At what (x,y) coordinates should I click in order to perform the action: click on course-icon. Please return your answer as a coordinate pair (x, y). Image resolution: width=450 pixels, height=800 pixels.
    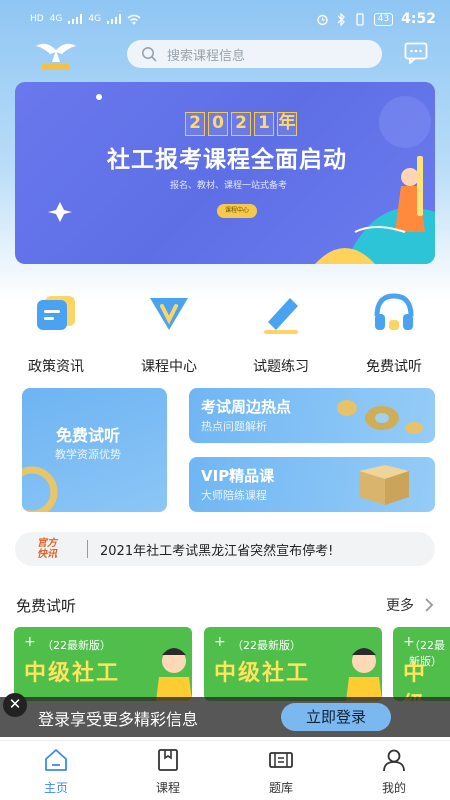
    Looking at the image, I should click on (168, 760).